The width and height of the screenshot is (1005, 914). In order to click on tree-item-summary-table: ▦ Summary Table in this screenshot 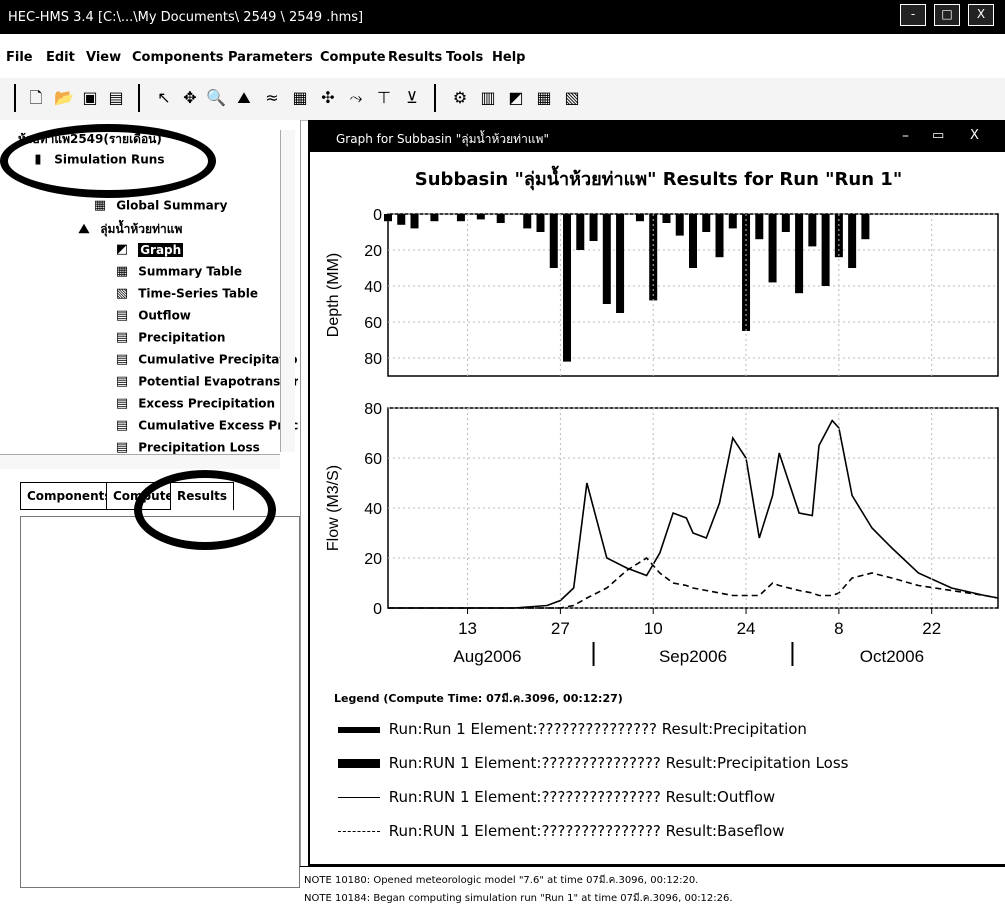, I will do `click(178, 272)`.